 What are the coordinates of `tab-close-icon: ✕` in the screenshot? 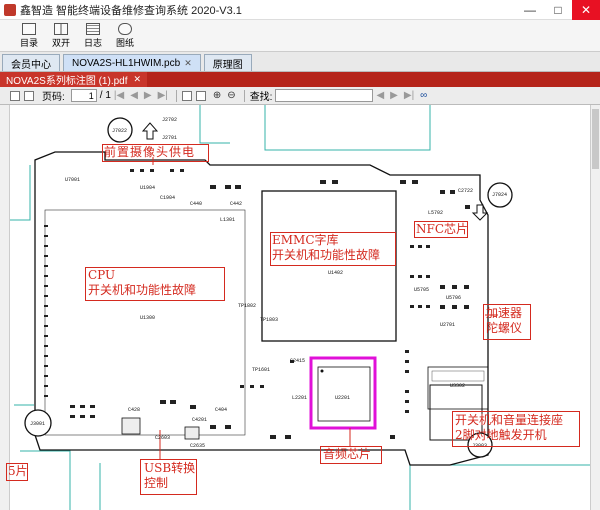 It's located at (188, 63).